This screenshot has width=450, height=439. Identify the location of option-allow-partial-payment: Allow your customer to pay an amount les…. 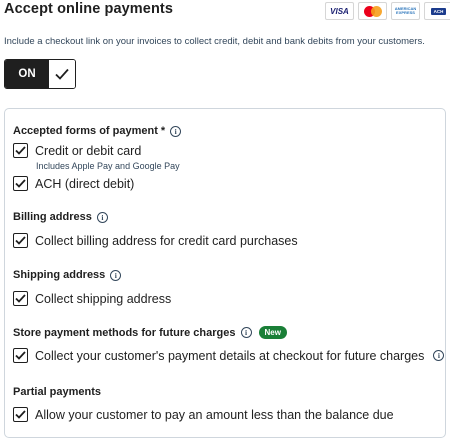
(203, 414).